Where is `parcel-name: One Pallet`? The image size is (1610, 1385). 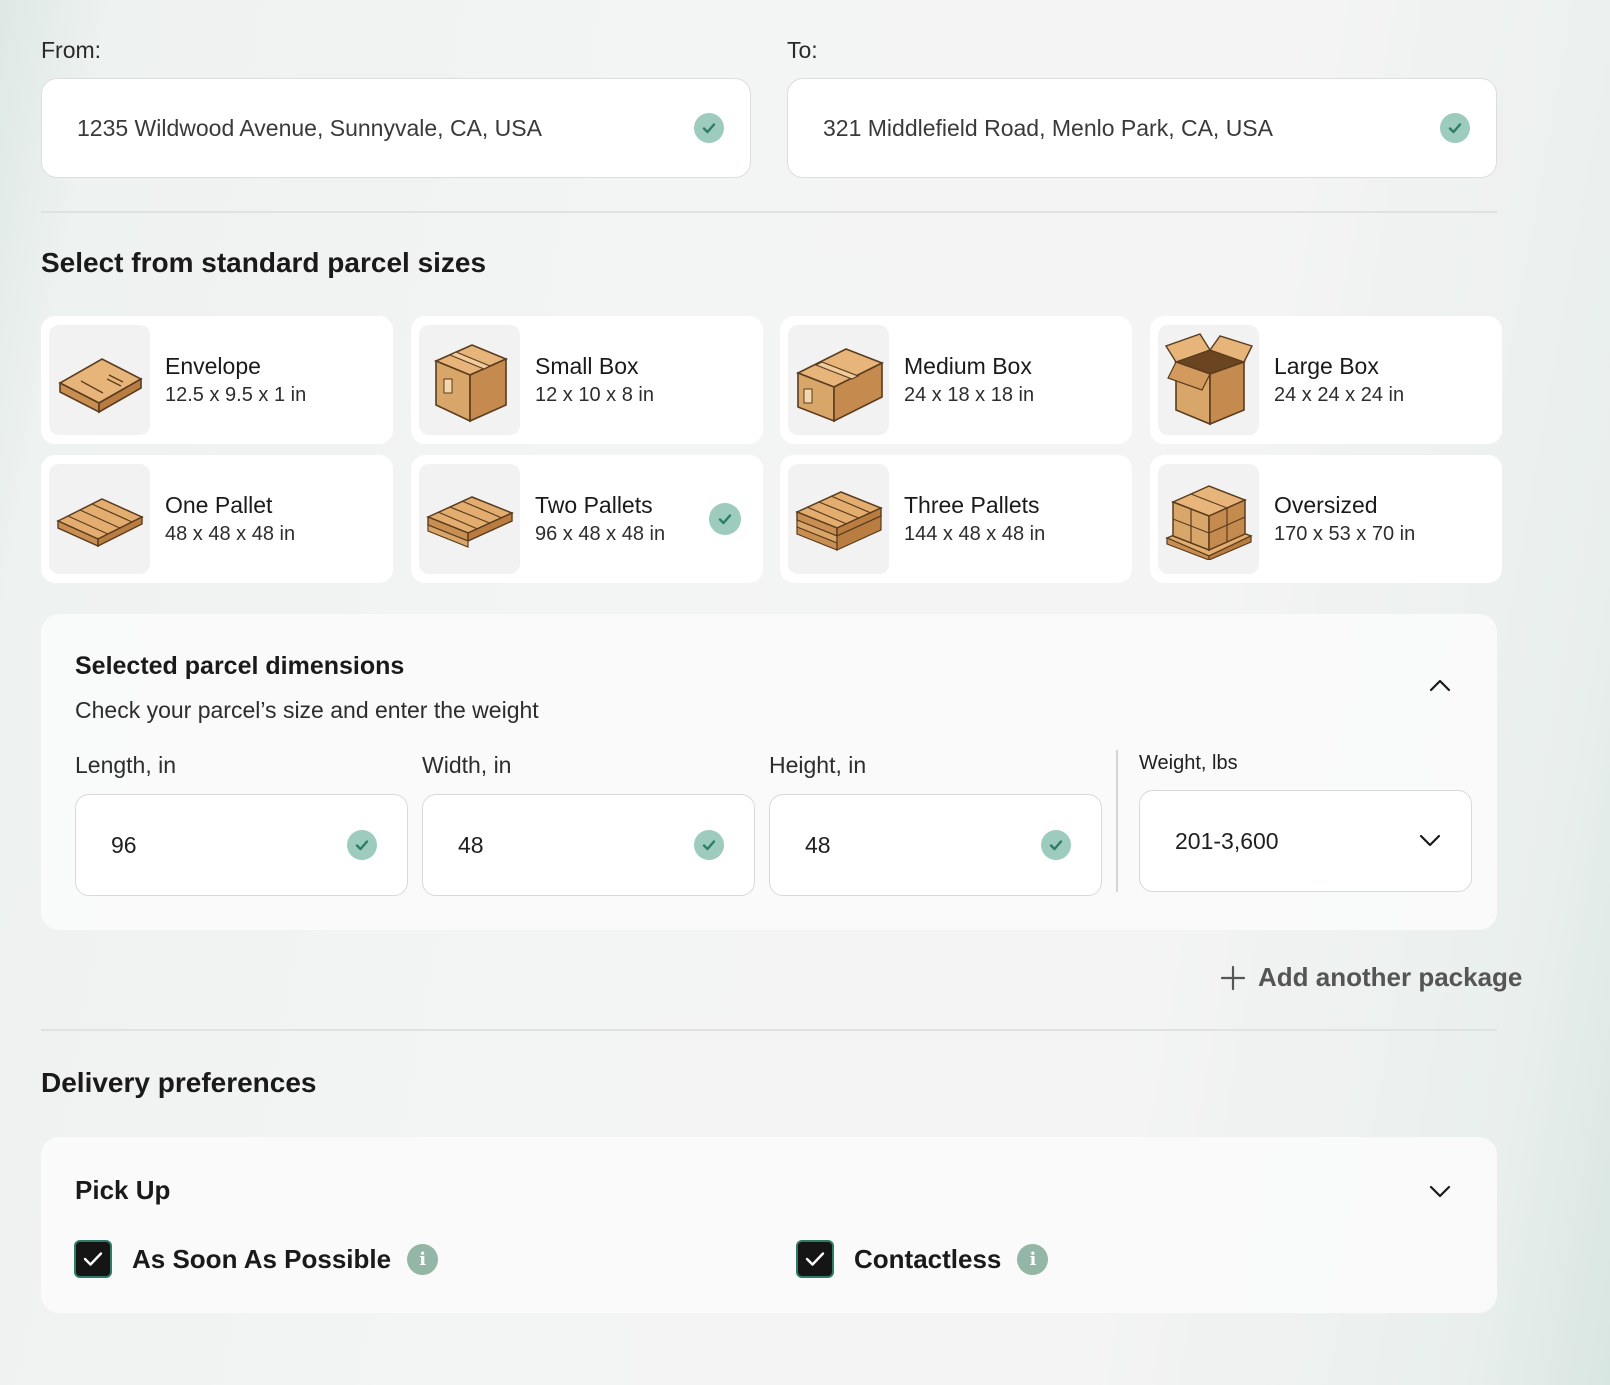 parcel-name: One Pallet is located at coordinates (219, 505).